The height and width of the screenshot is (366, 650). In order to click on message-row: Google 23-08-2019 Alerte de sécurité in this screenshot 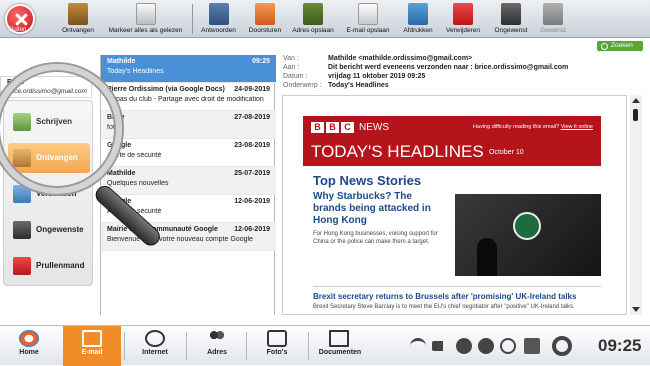, I will do `click(188, 153)`.